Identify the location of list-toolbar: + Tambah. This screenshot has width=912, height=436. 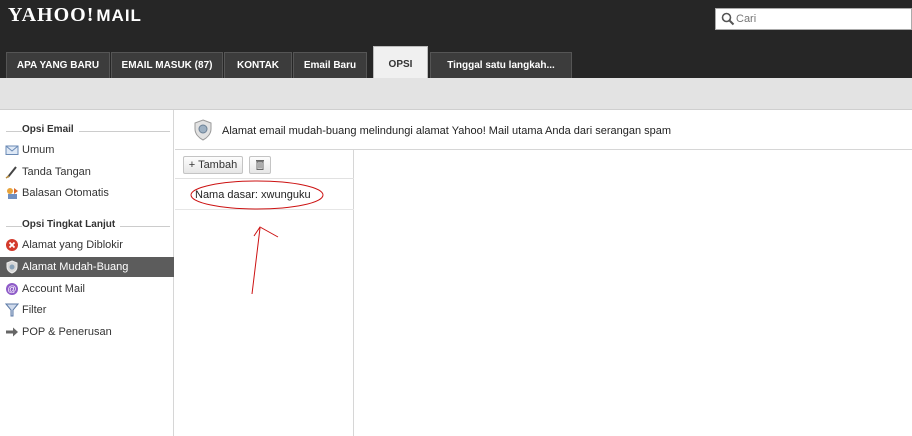
(264, 164).